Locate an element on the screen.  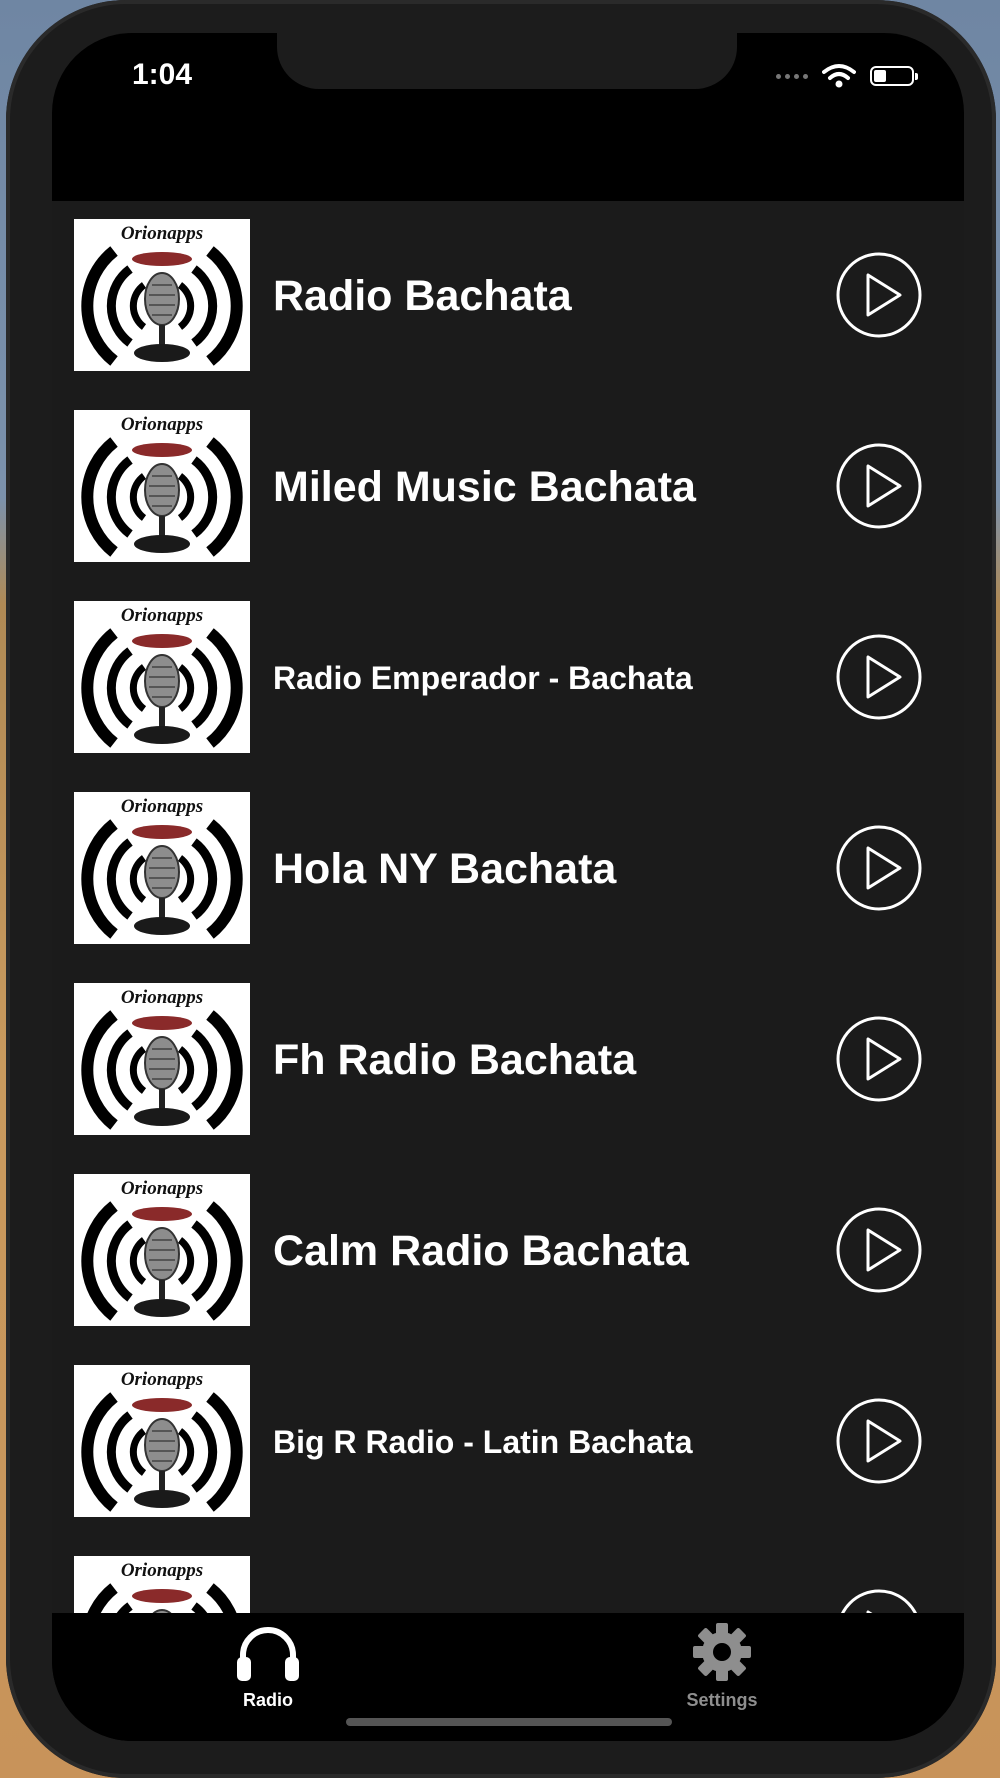
battery-icon is located at coordinates (894, 76).